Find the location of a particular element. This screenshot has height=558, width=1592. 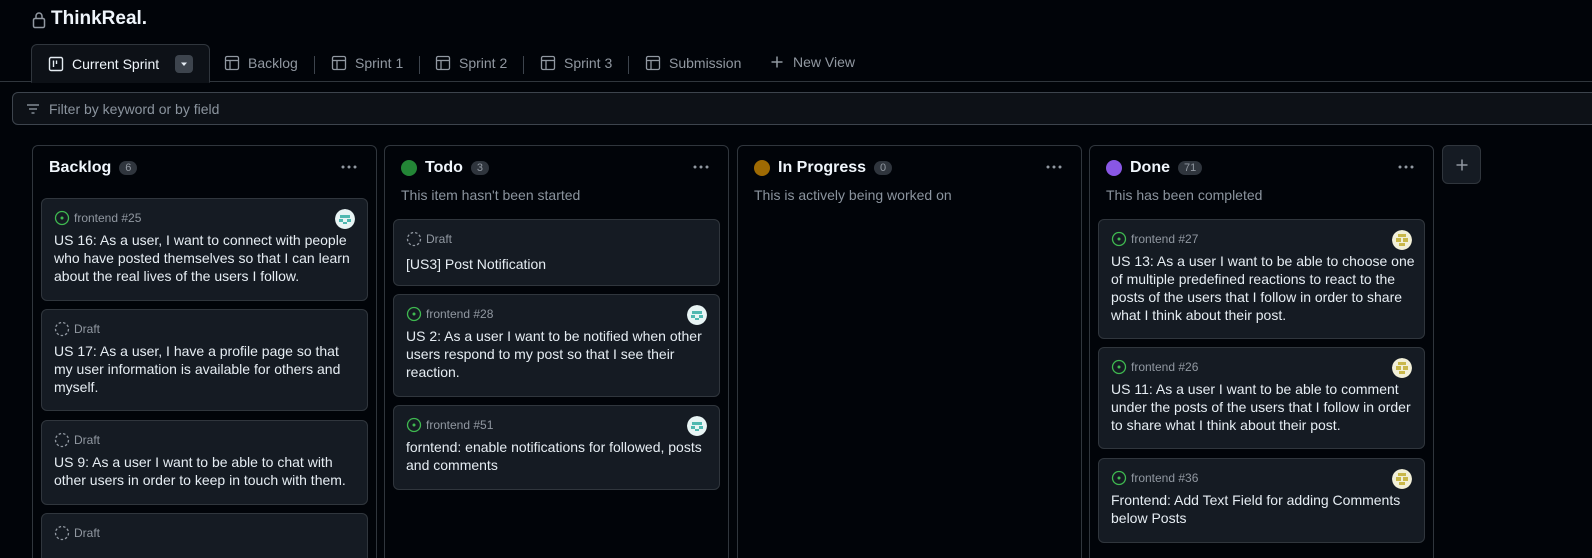

column-description: This has been completed is located at coordinates (1184, 195).